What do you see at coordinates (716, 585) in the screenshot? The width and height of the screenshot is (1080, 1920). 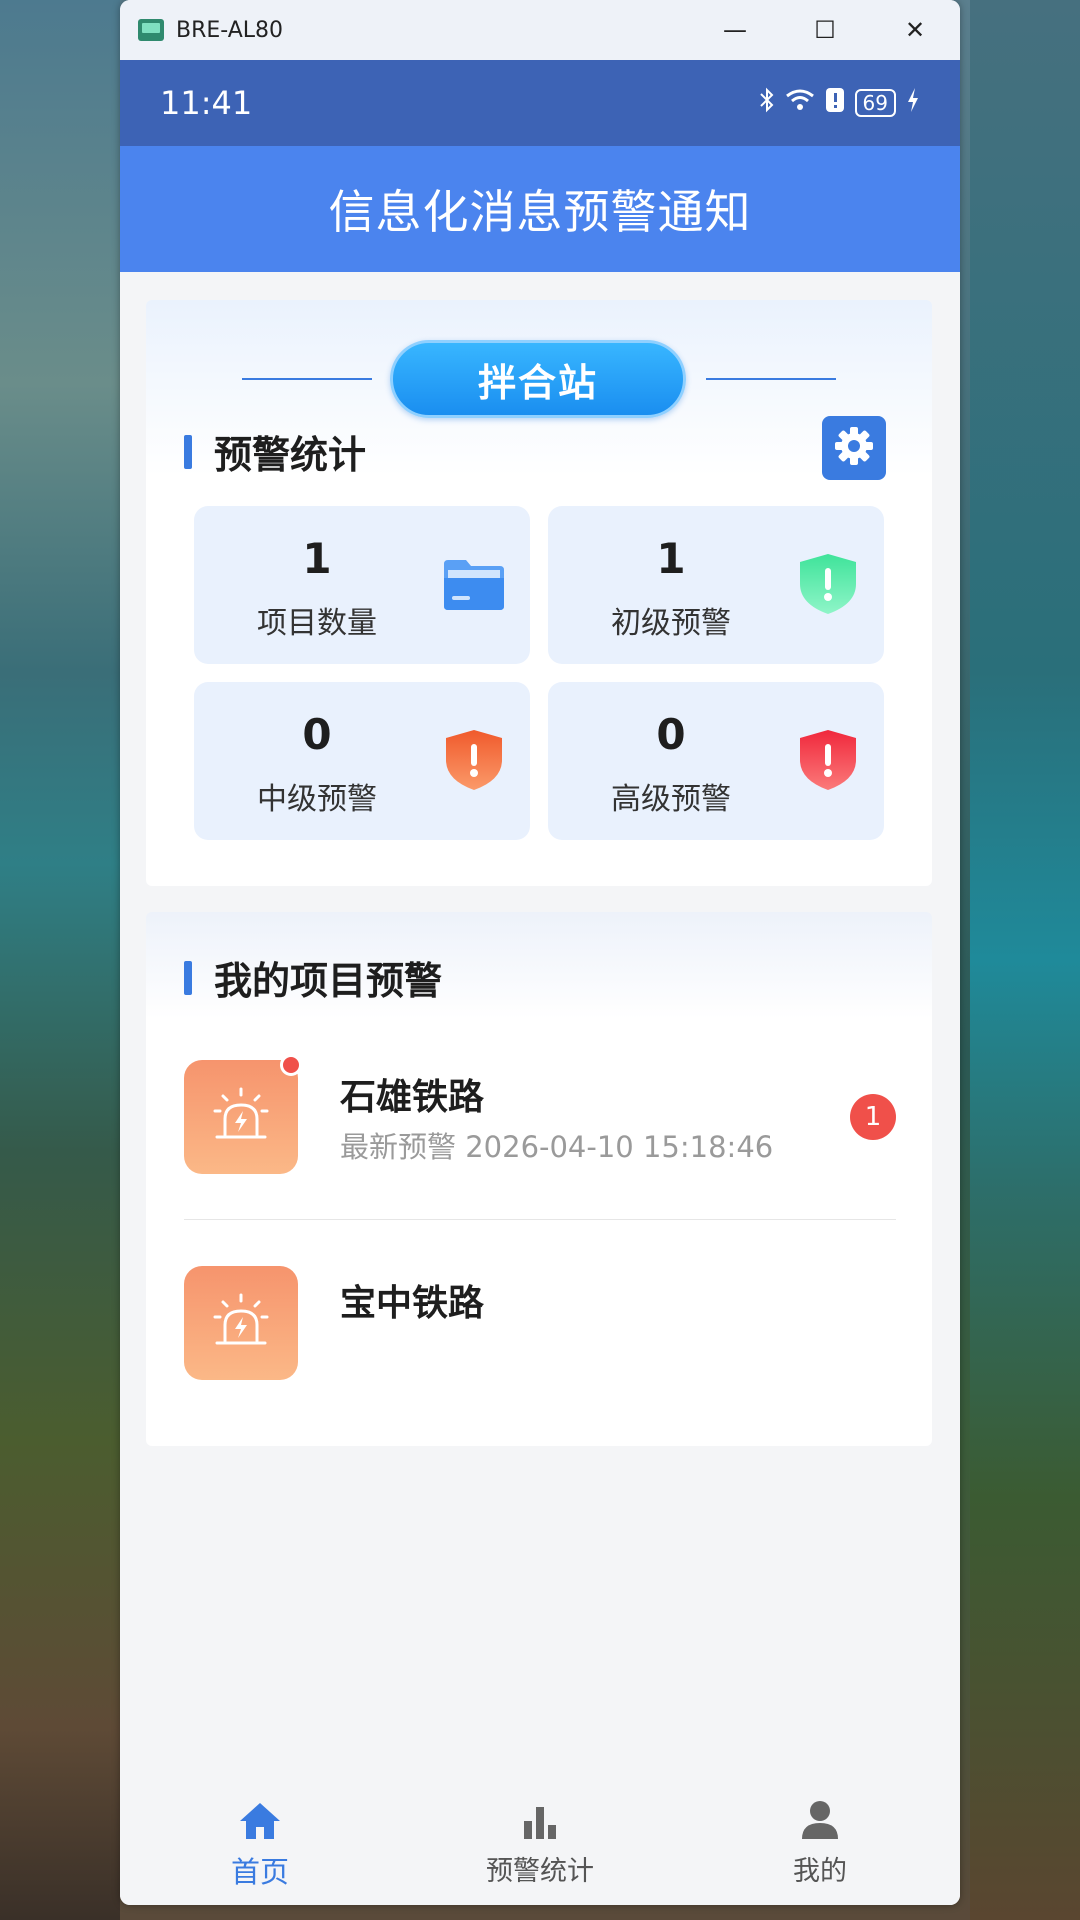 I see `stat-tile-primary-warning: 1 初级预警` at bounding box center [716, 585].